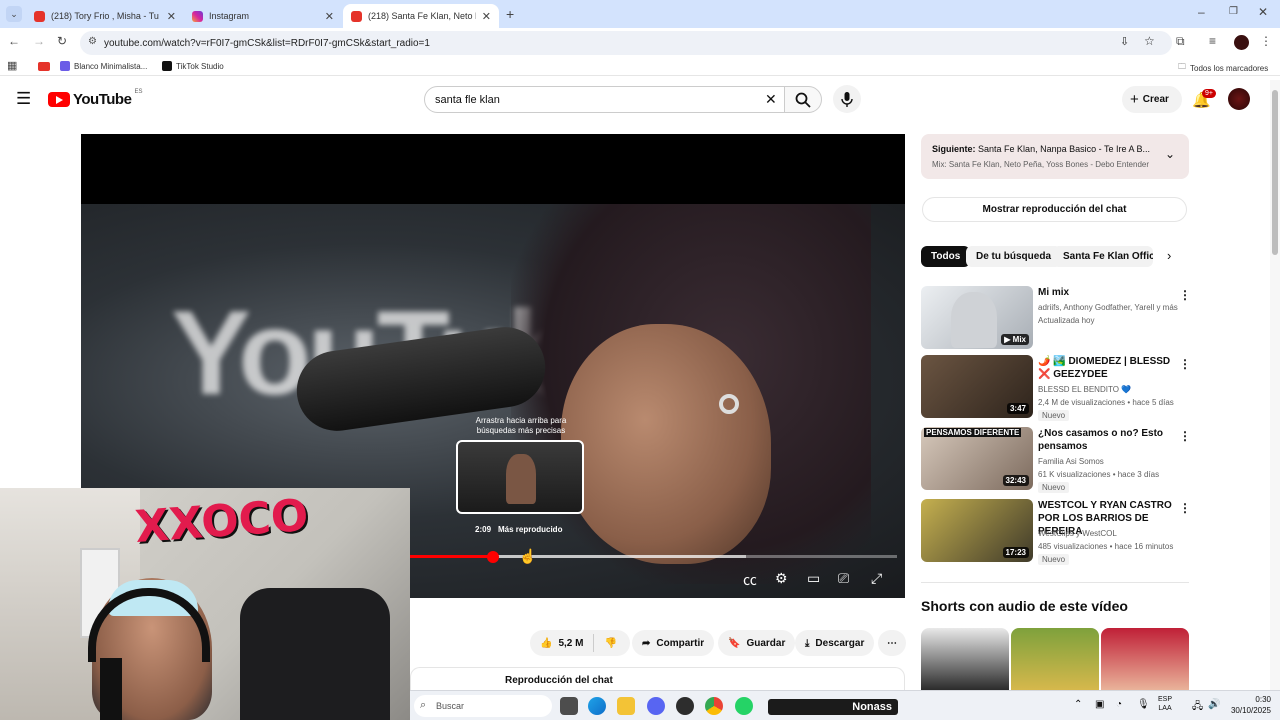 This screenshot has width=1280, height=720. Describe the element at coordinates (750, 580) in the screenshot. I see `subtitles-icon: ㏄` at that location.